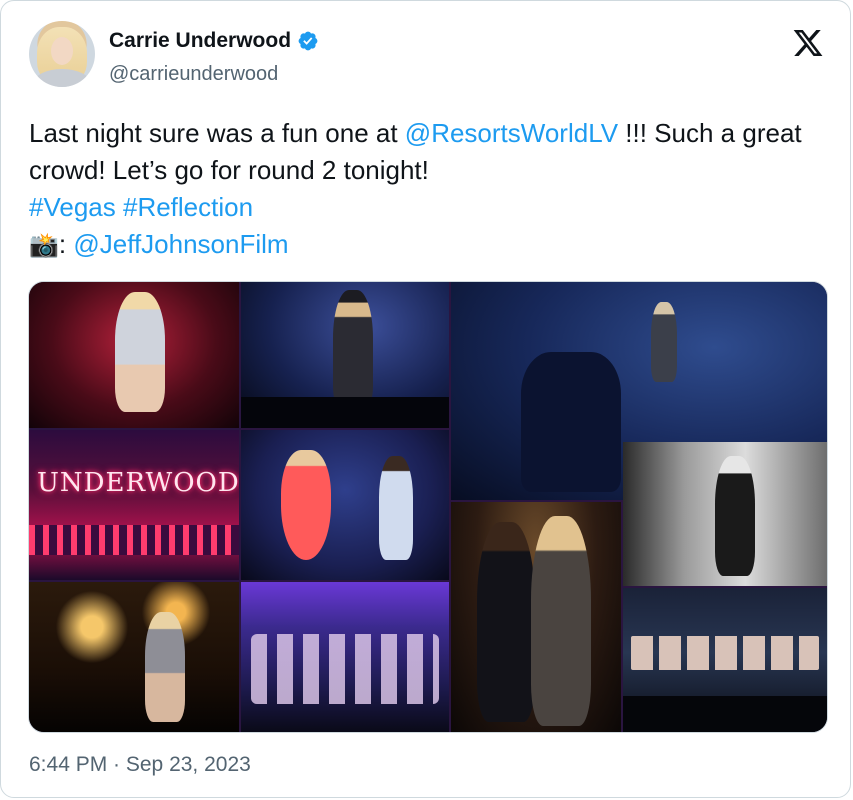 This screenshot has width=853, height=800. What do you see at coordinates (66, 244) in the screenshot?
I see `tweet-text-segment: :` at bounding box center [66, 244].